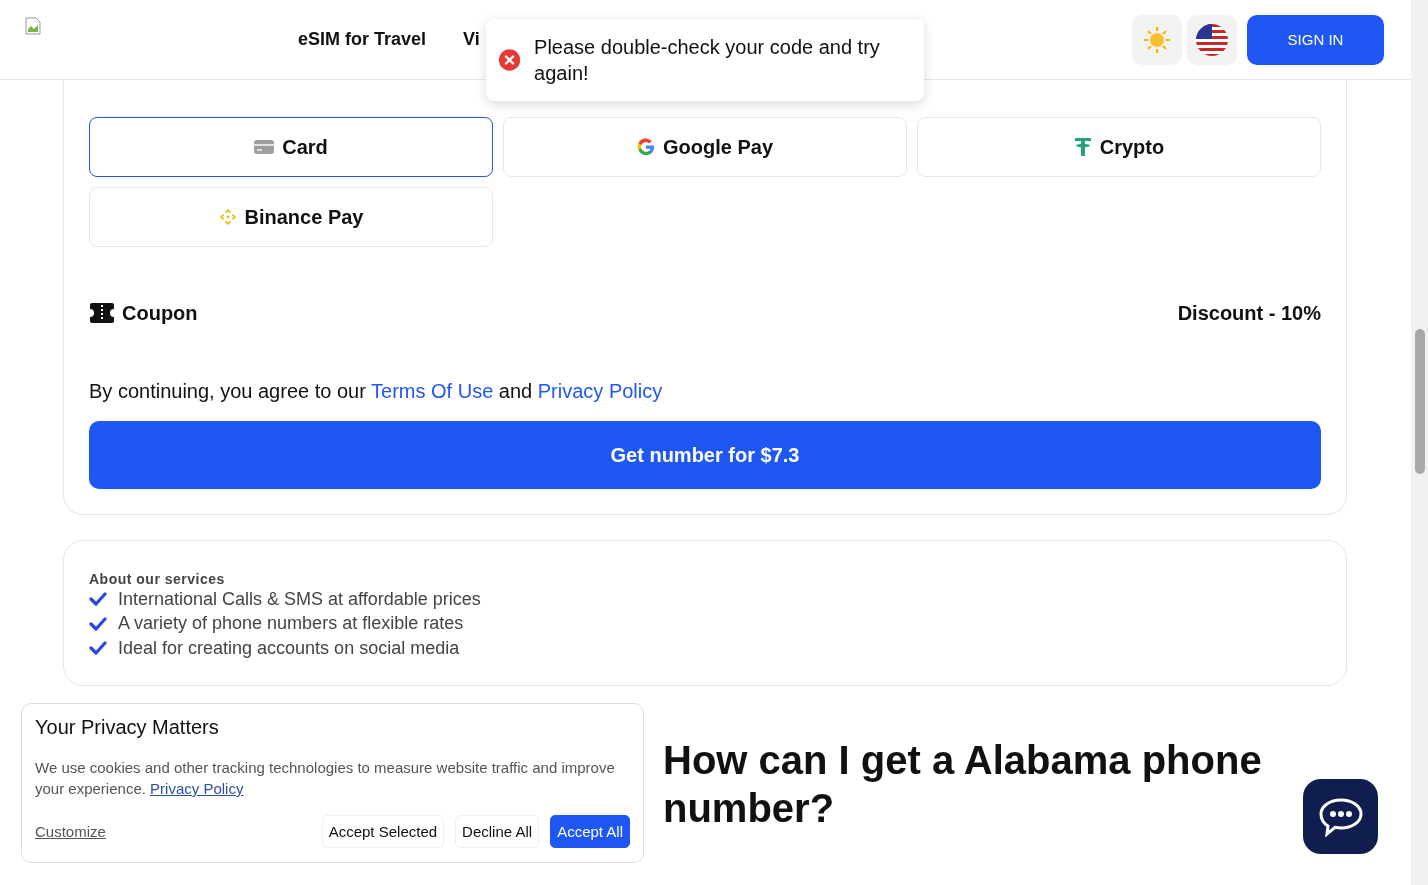  What do you see at coordinates (291, 624) in the screenshot?
I see `service-text: A variety of phone numbers at flexible rates` at bounding box center [291, 624].